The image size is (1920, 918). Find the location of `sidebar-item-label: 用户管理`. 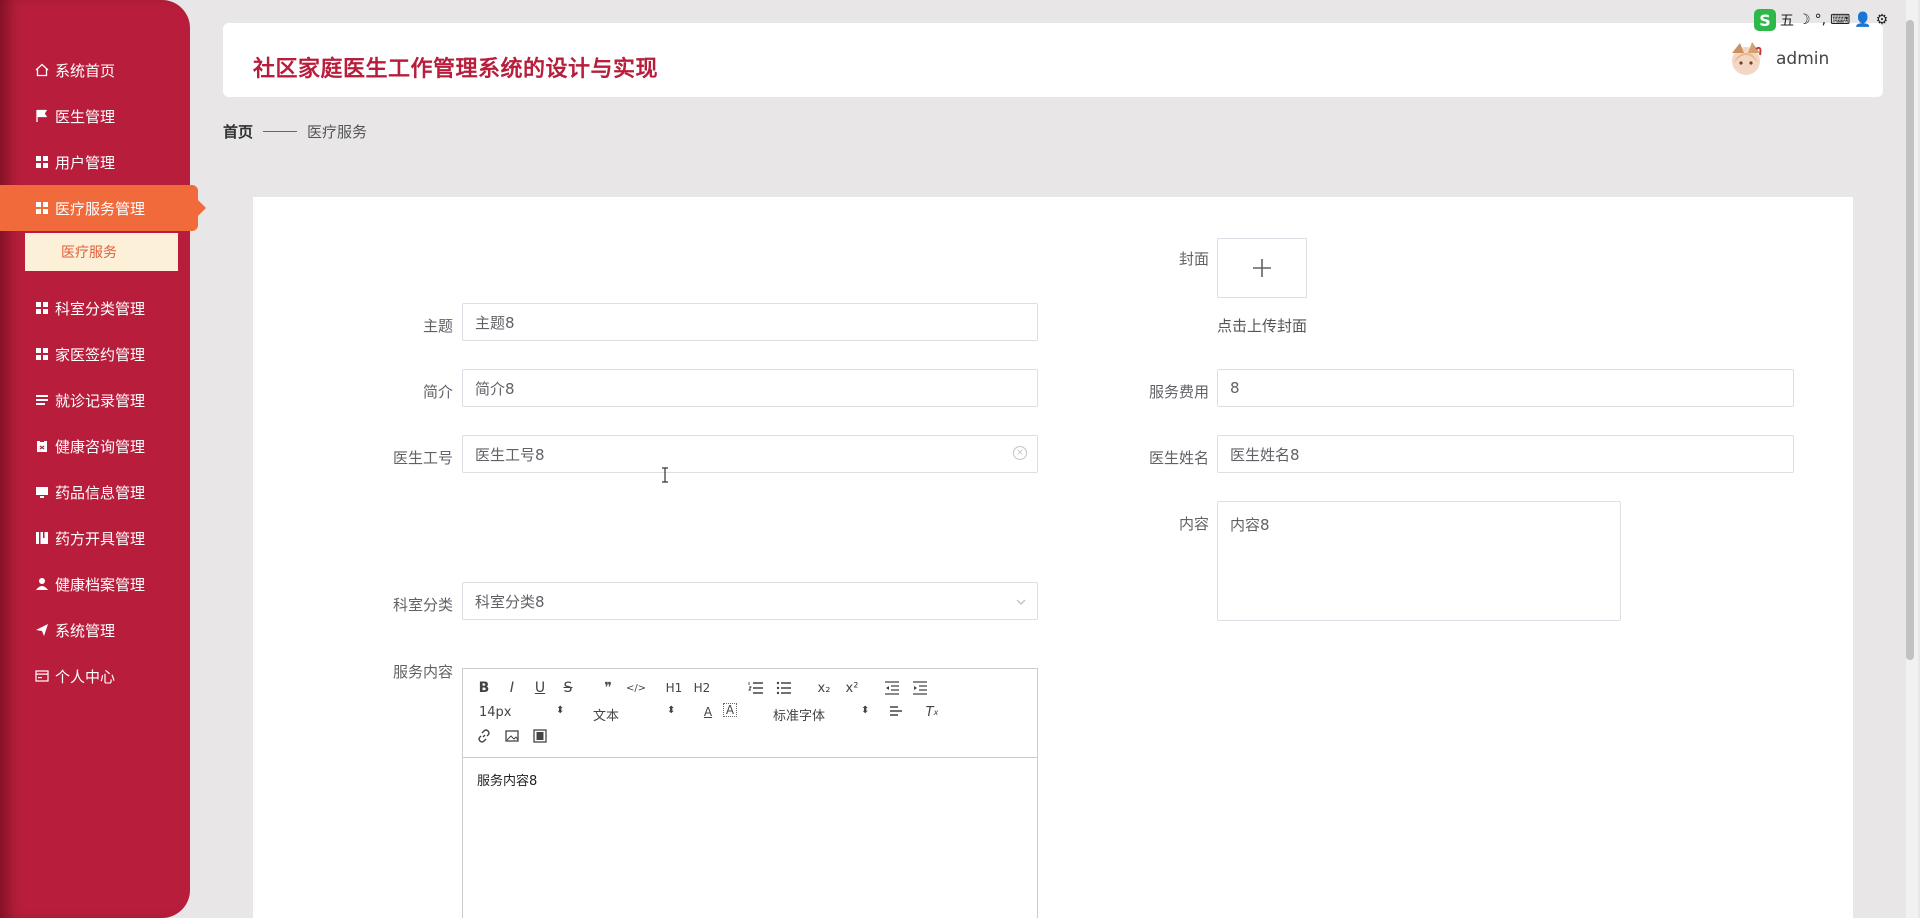

sidebar-item-label: 用户管理 is located at coordinates (85, 162).